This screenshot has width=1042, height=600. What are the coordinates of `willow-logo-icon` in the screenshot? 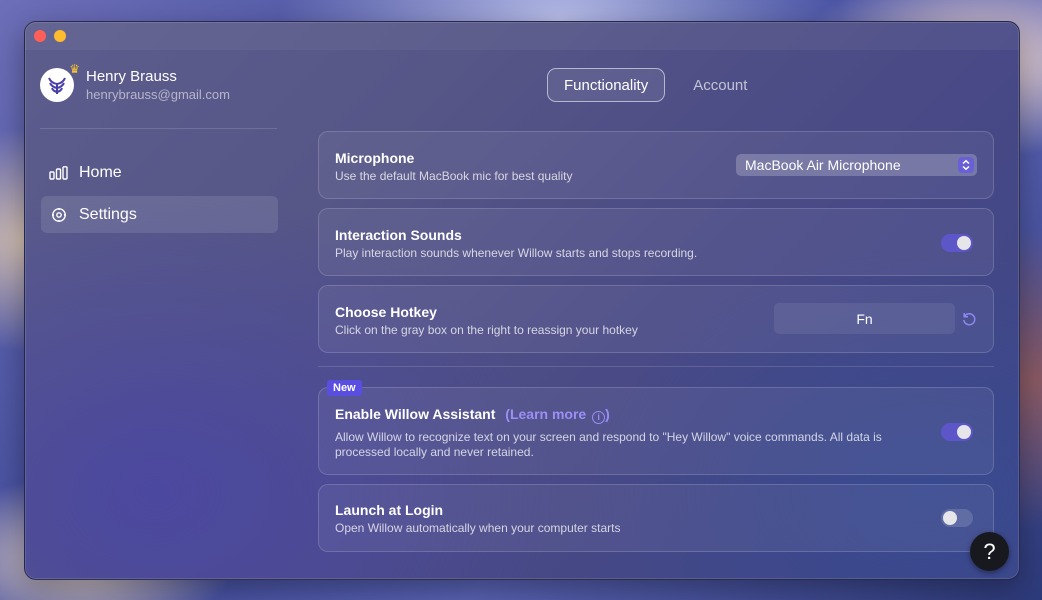 It's located at (57, 85).